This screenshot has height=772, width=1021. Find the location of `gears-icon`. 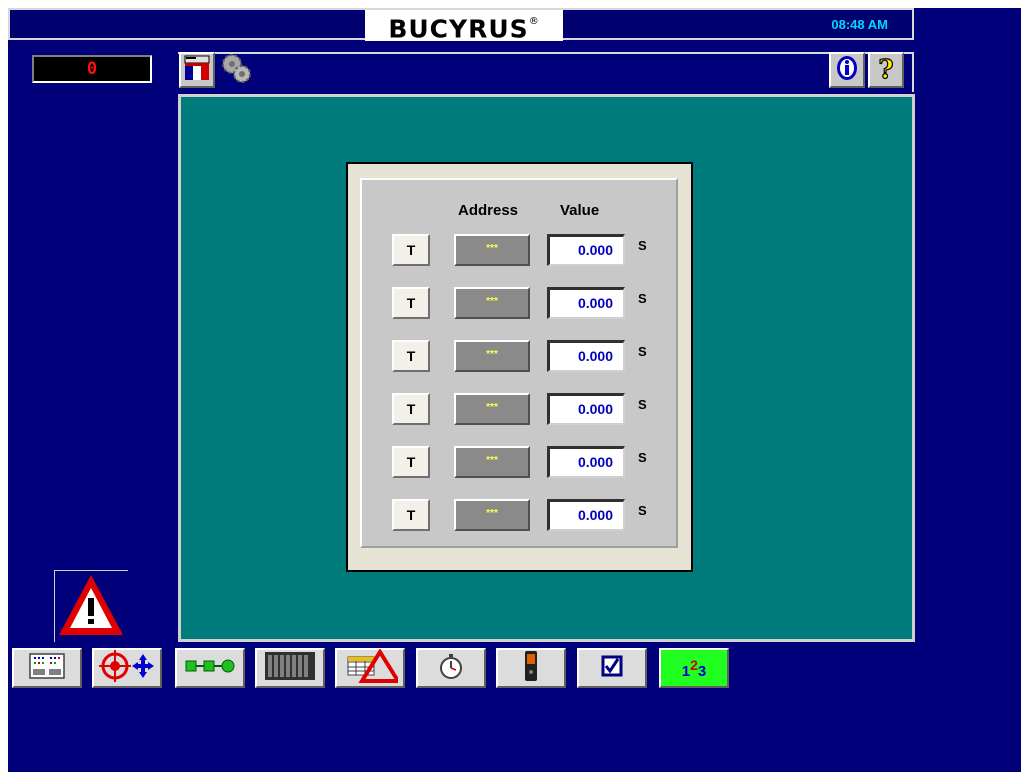

gears-icon is located at coordinates (236, 70).